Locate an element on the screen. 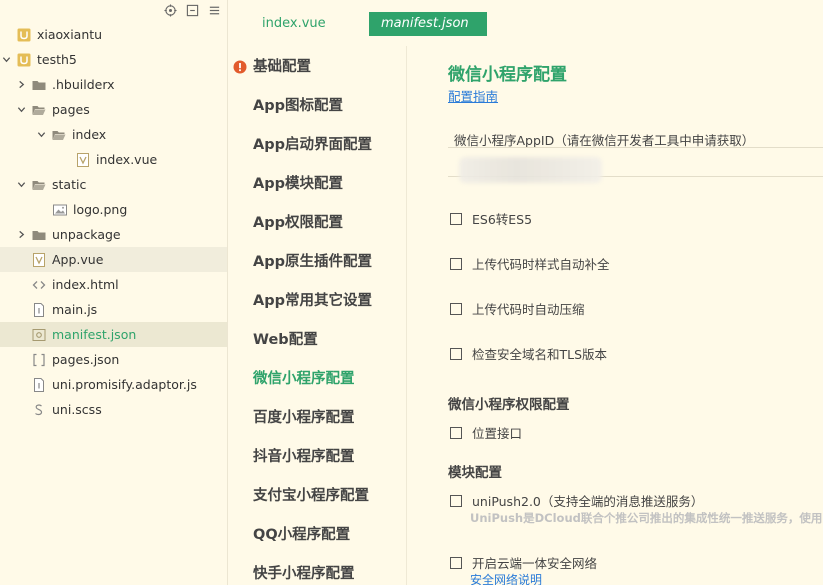 This screenshot has width=823, height=585. option-label: ES6转ES5 is located at coordinates (502, 219).